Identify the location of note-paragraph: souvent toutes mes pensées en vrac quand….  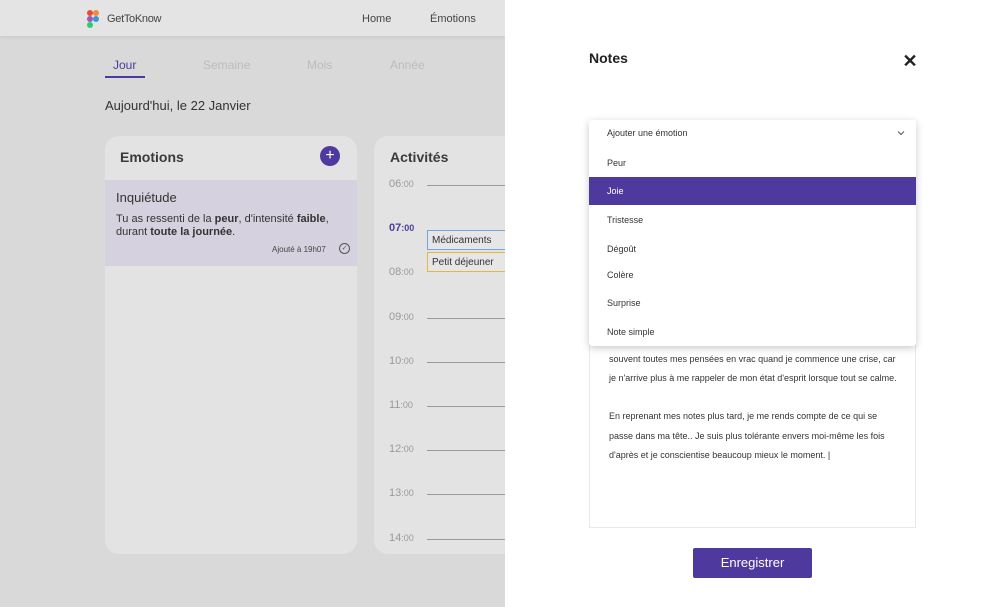
(753, 369).